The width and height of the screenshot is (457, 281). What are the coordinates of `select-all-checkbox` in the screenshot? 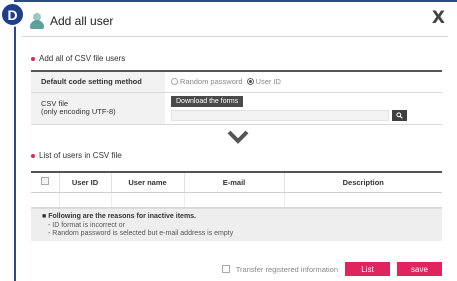 It's located at (44, 181).